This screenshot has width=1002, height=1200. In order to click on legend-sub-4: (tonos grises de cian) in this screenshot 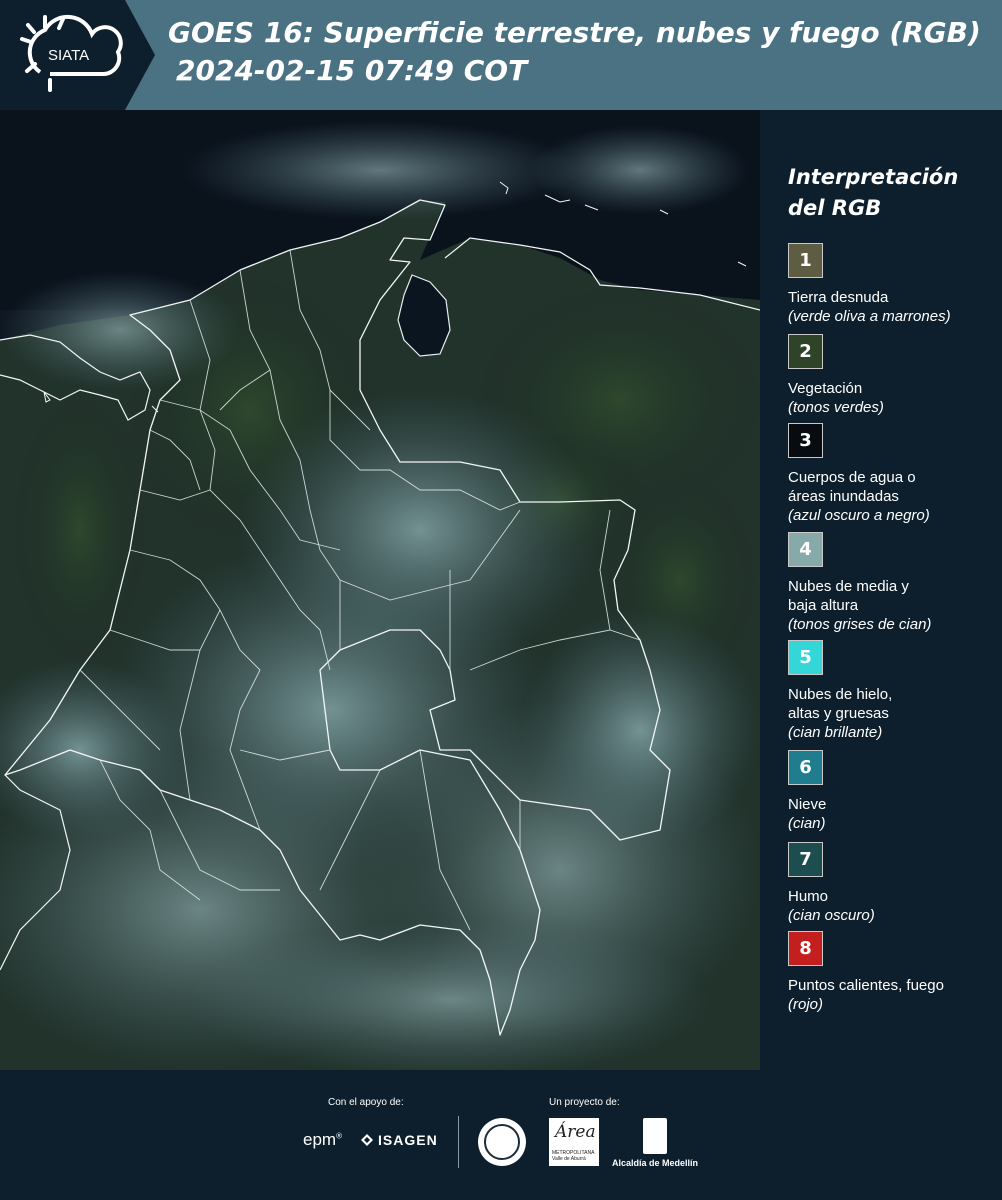, I will do `click(860, 624)`.